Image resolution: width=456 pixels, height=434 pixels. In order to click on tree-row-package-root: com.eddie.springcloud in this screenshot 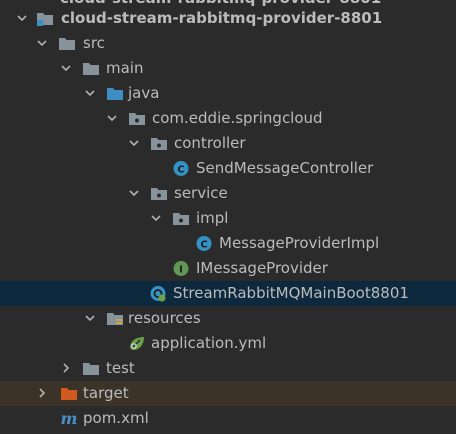, I will do `click(228, 118)`.